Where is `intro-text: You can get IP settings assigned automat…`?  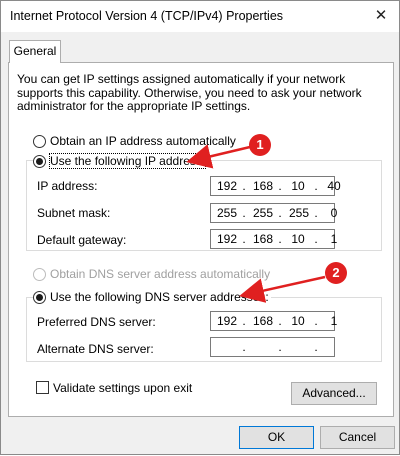 intro-text: You can get IP settings assigned automat… is located at coordinates (189, 92).